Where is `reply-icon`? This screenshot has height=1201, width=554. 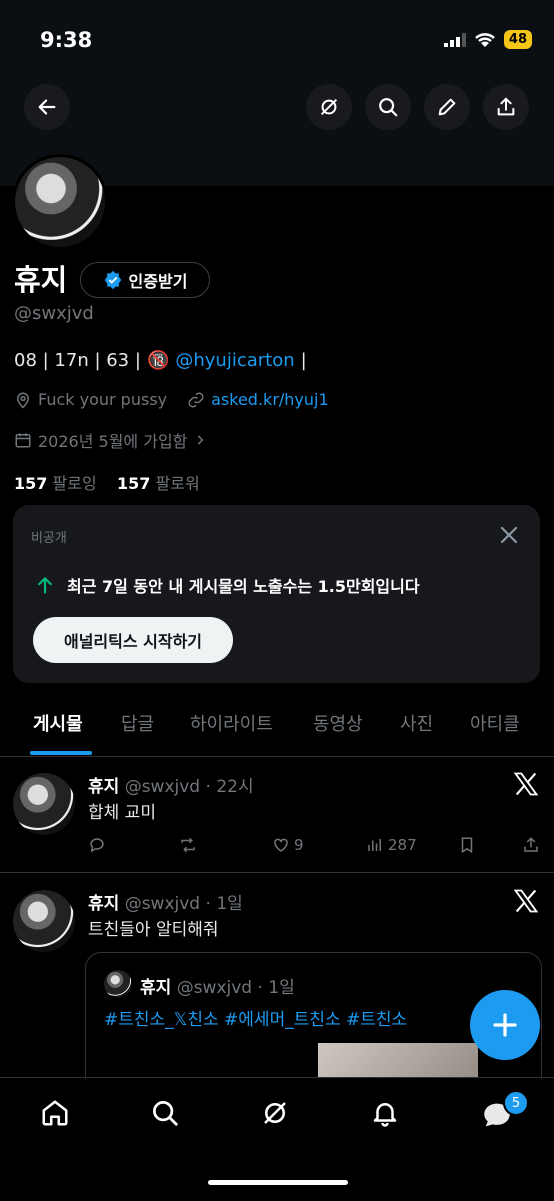
reply-icon is located at coordinates (97, 845).